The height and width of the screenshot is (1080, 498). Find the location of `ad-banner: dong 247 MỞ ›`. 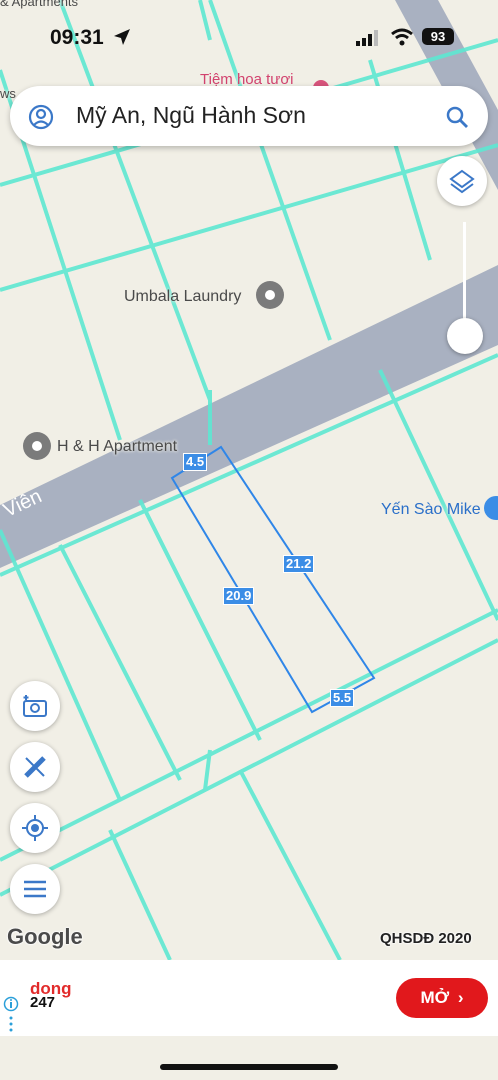

ad-banner: dong 247 MỞ › is located at coordinates (249, 998).